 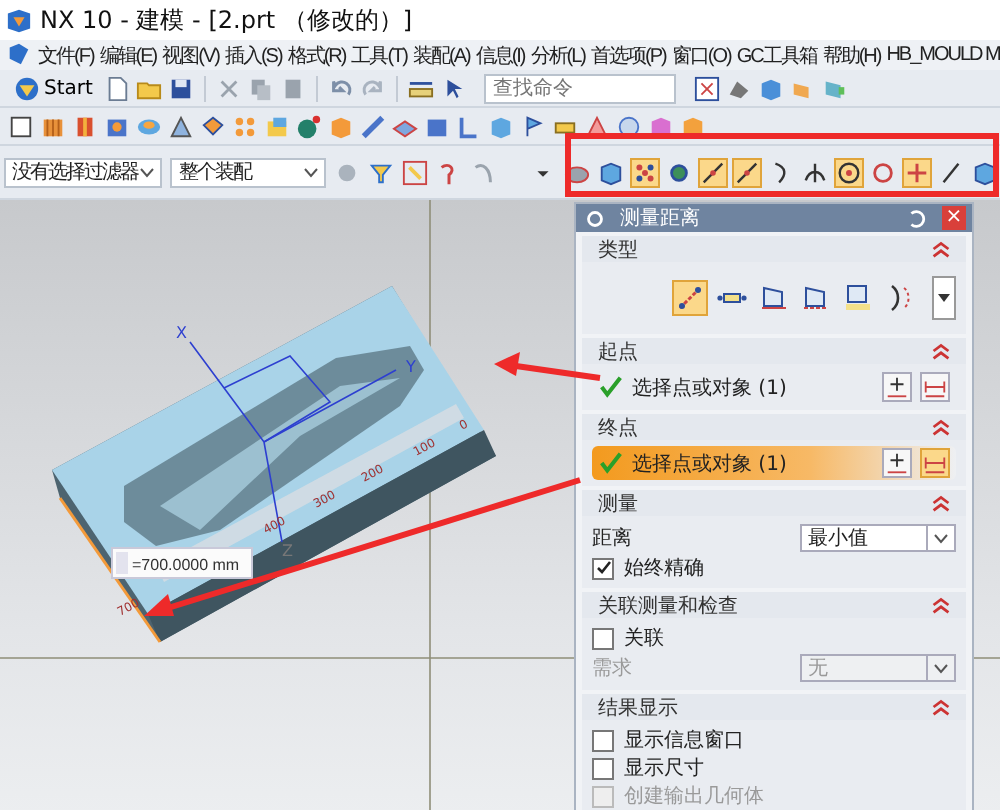 What do you see at coordinates (66, 55) in the screenshot?
I see `menu-item: 文件(F)` at bounding box center [66, 55].